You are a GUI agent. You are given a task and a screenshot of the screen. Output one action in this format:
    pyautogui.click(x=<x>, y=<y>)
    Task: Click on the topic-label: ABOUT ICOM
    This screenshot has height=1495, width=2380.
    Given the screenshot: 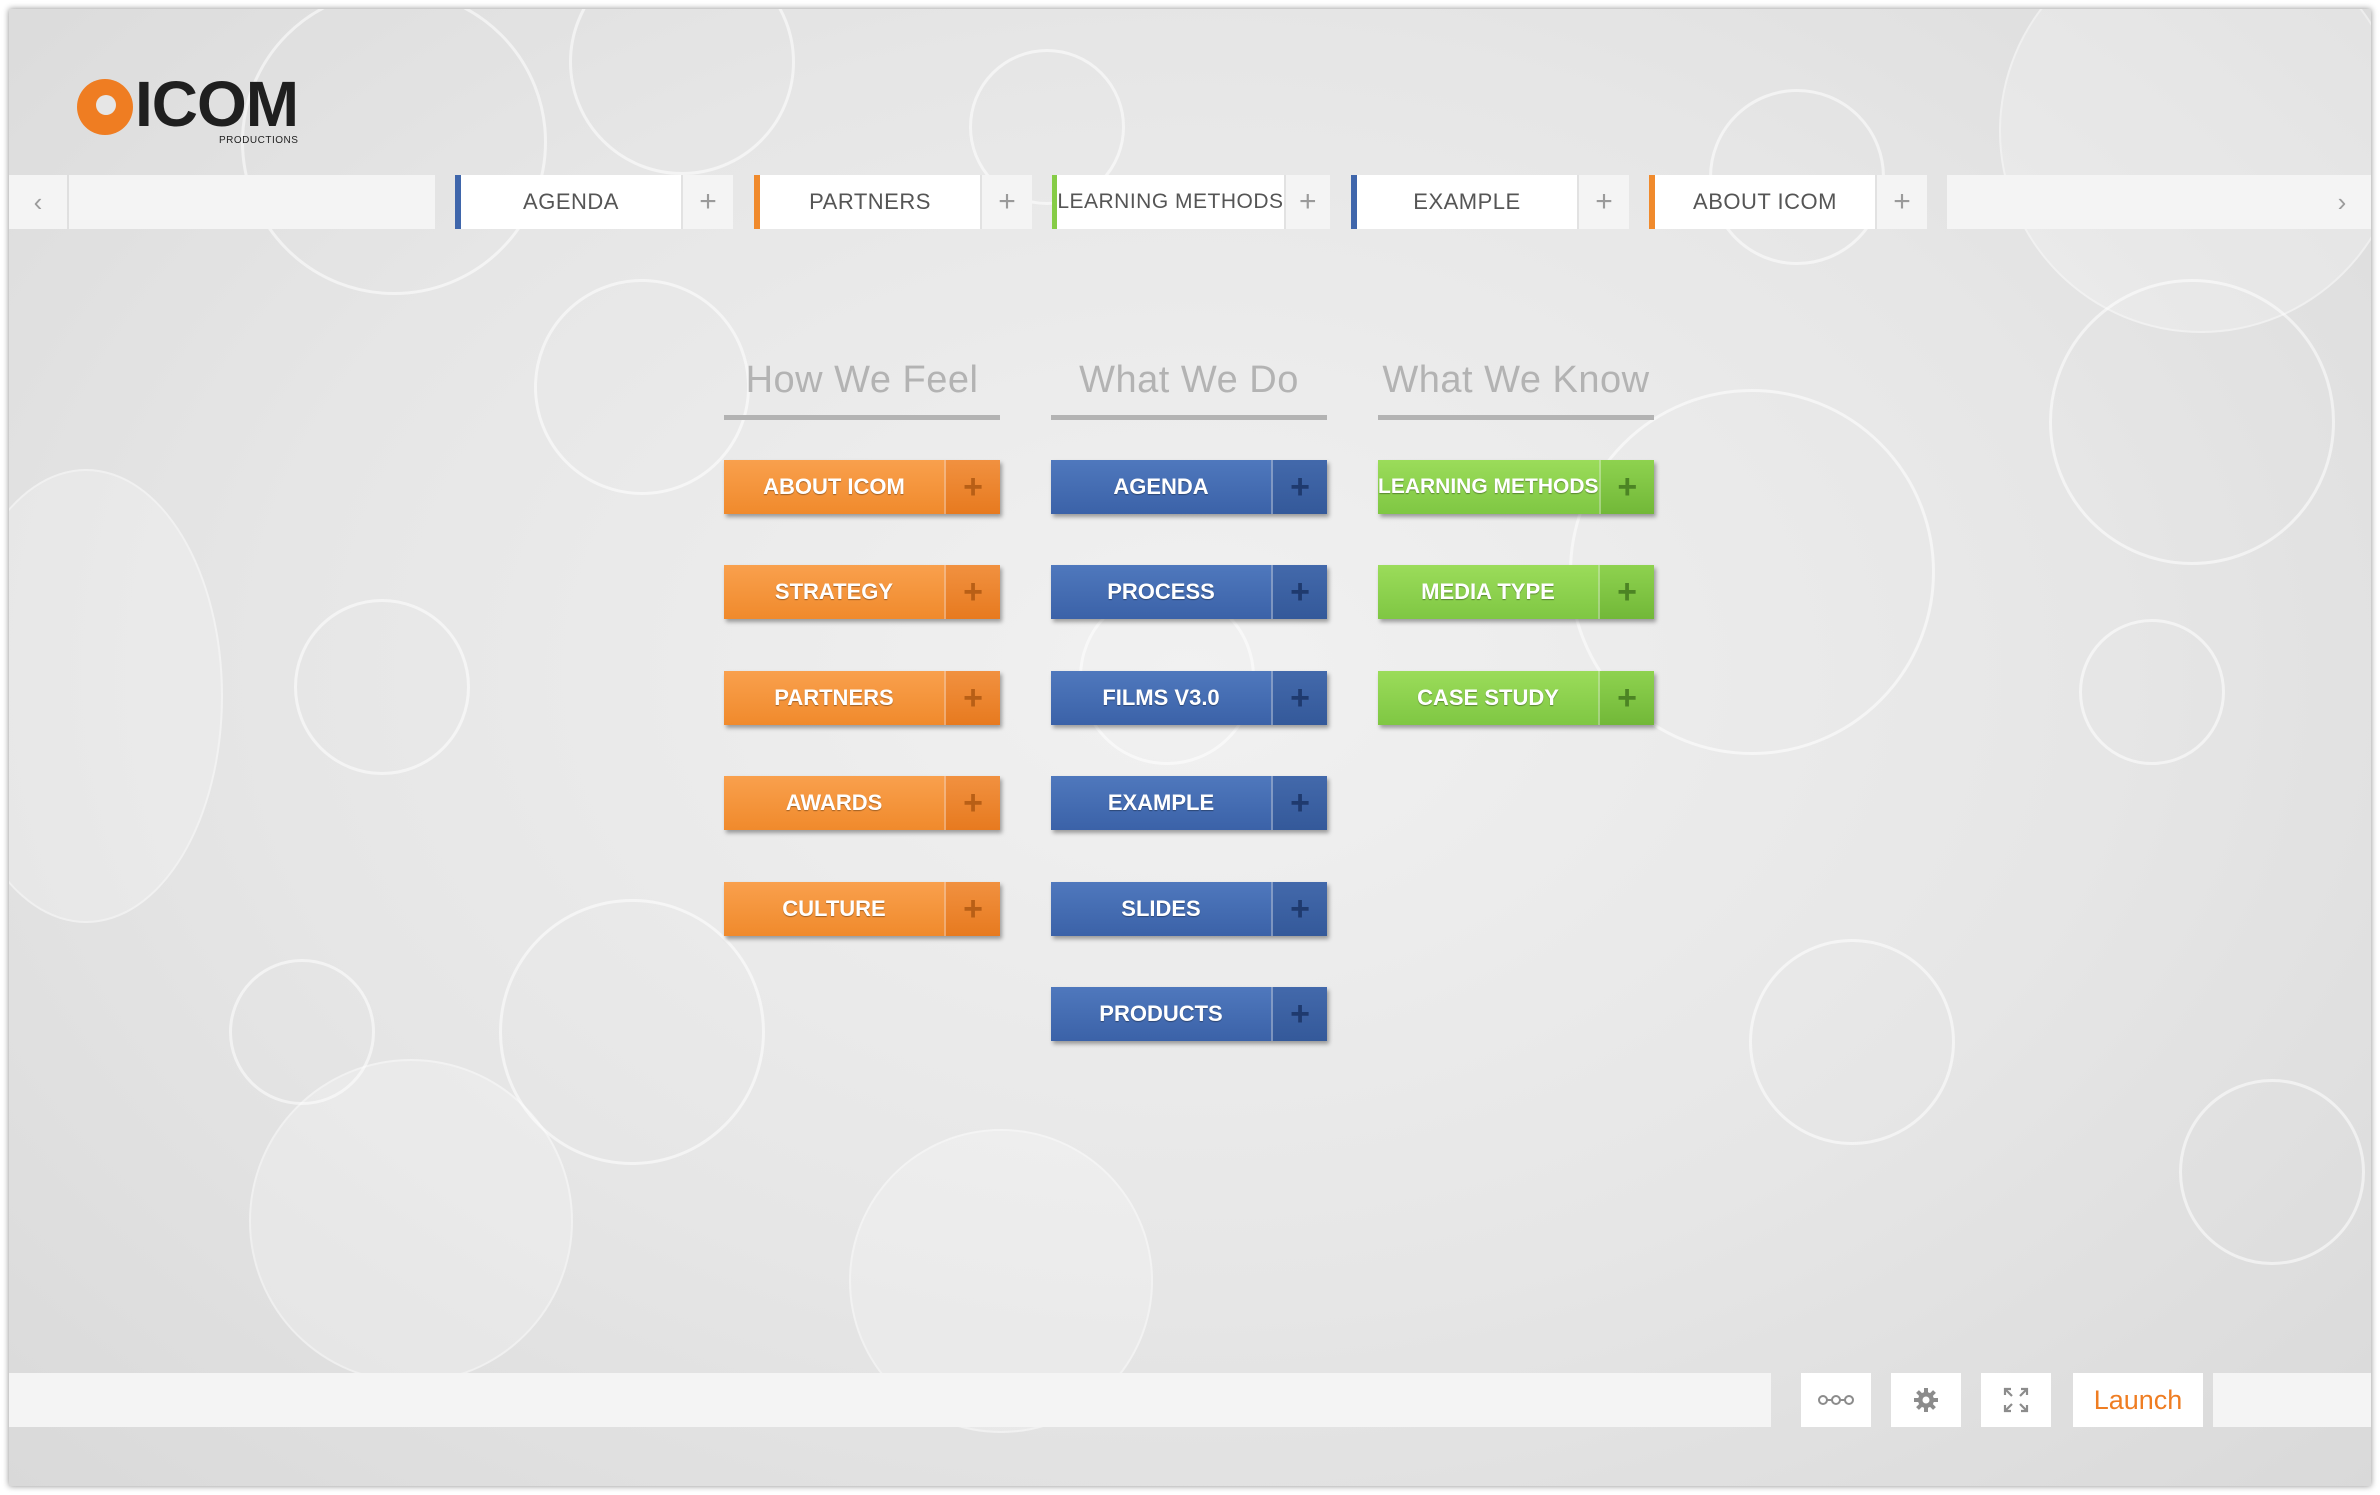 What is the action you would take?
    pyautogui.click(x=834, y=486)
    